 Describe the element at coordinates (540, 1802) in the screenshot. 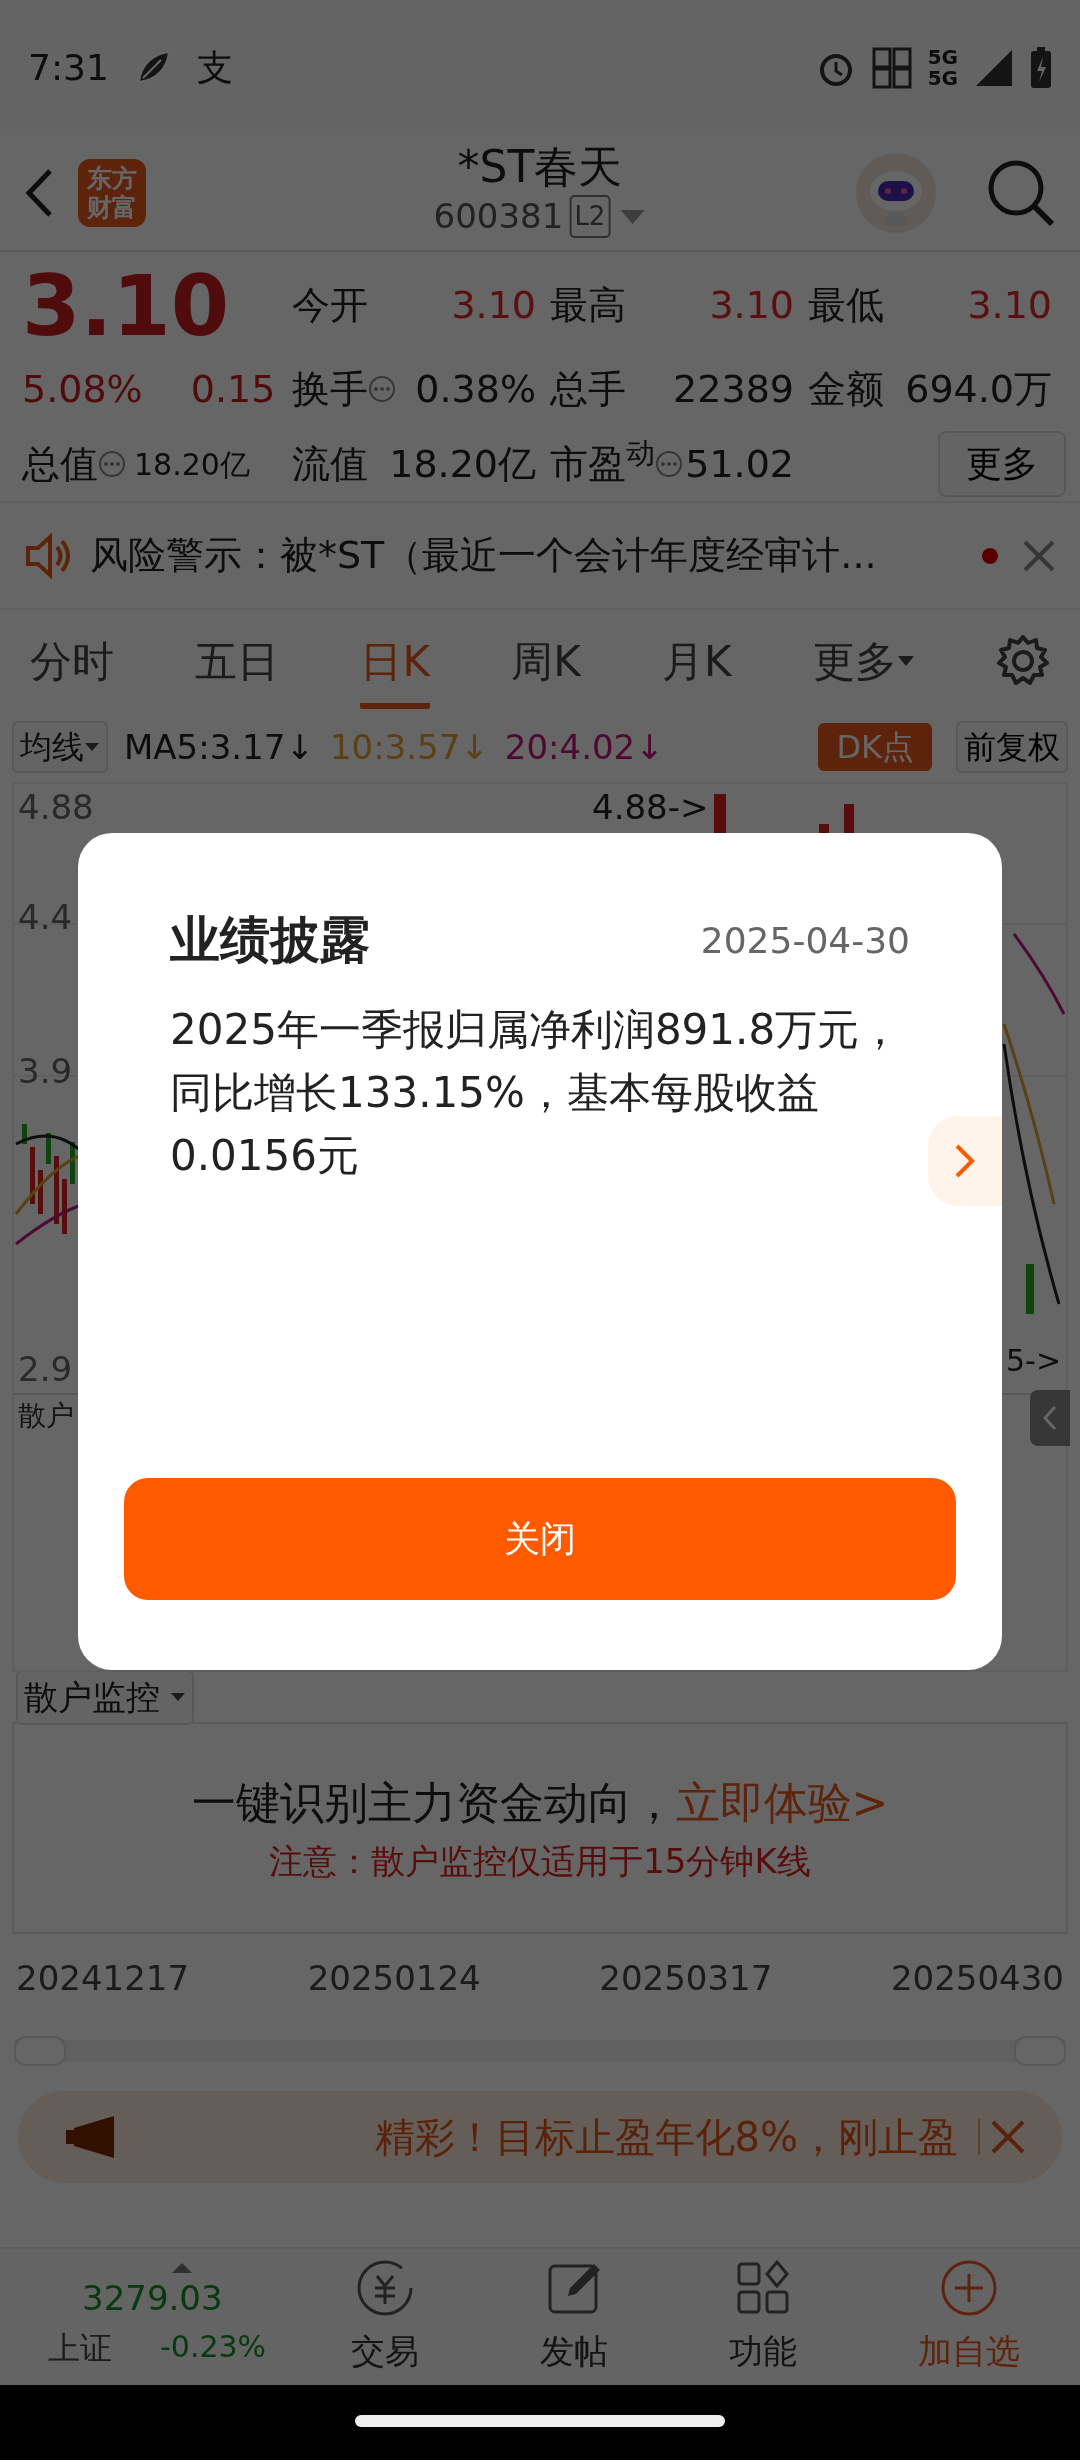

I see `promo-headline: 一键识别主力资金动向，立即体验>` at that location.